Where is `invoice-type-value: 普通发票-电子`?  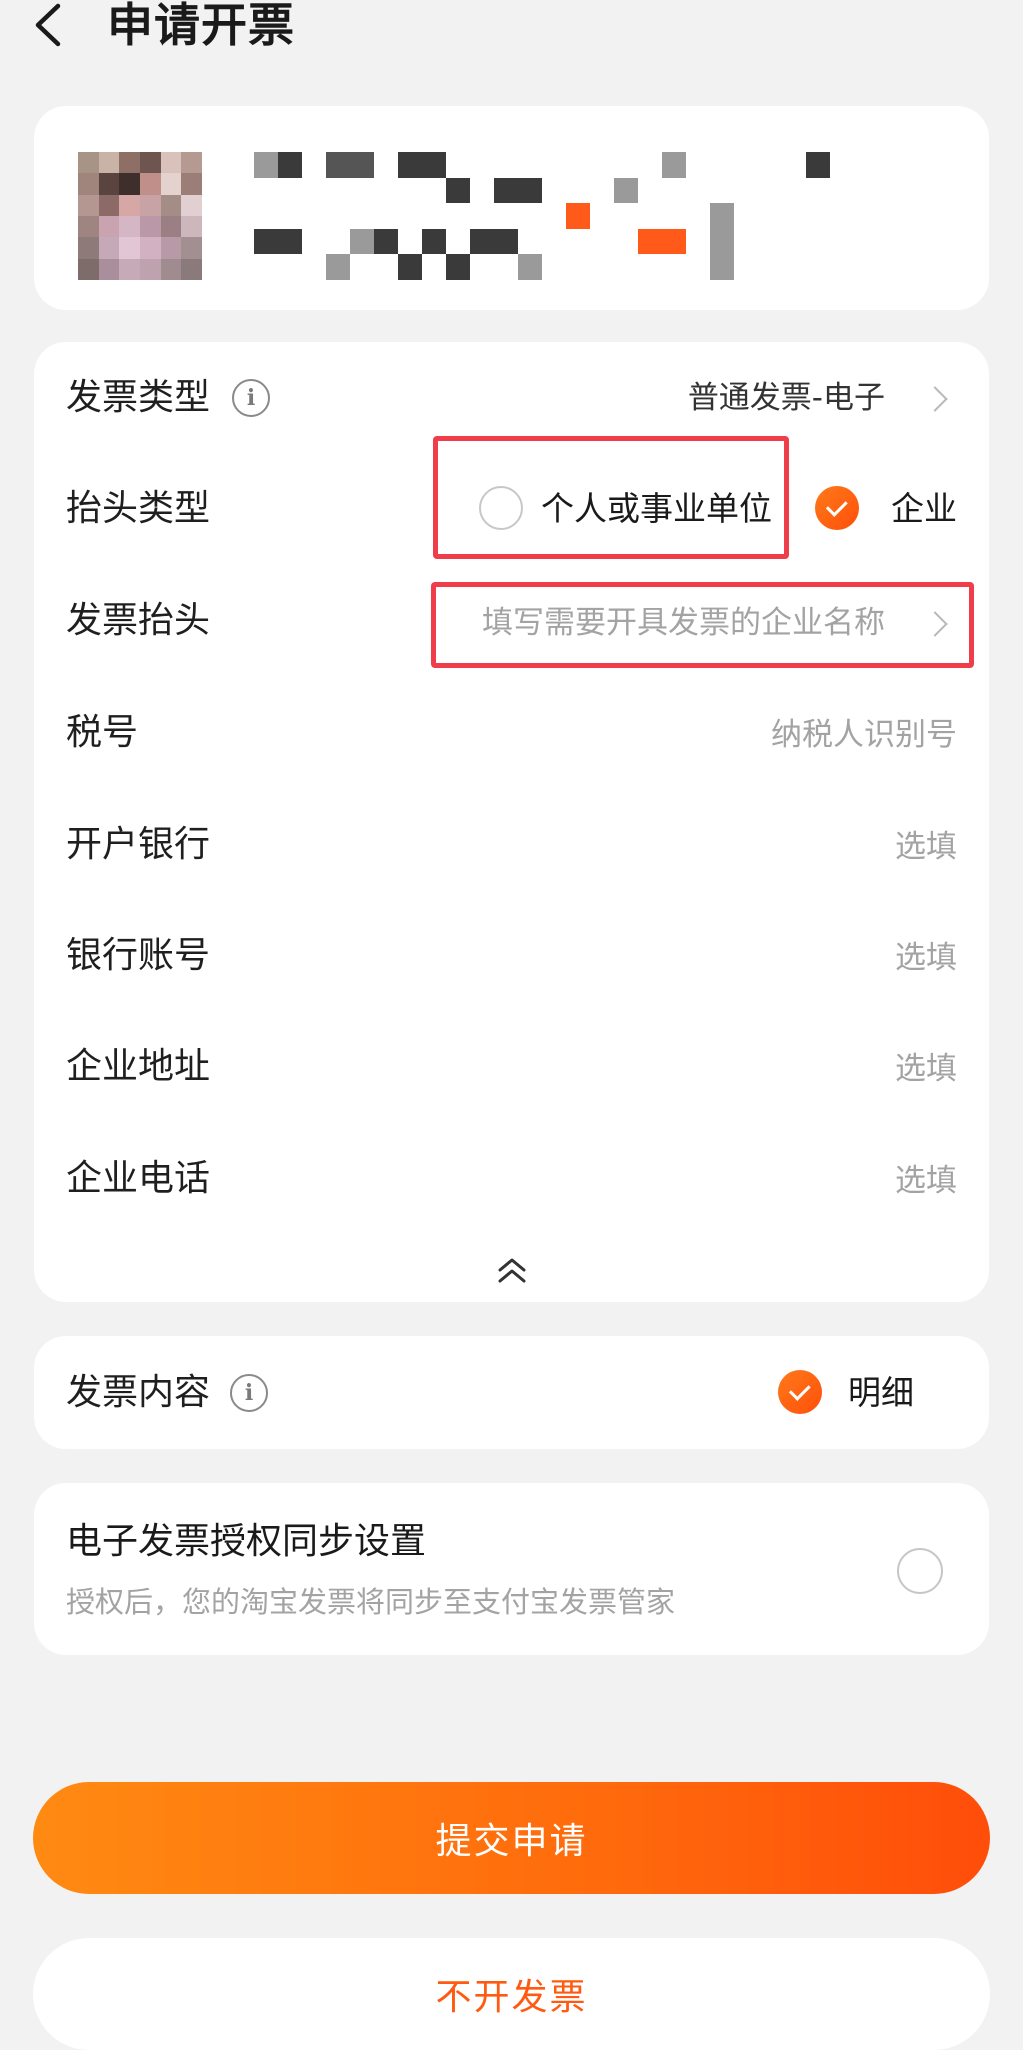
invoice-type-value: 普通发票-电子 is located at coordinates (786, 398).